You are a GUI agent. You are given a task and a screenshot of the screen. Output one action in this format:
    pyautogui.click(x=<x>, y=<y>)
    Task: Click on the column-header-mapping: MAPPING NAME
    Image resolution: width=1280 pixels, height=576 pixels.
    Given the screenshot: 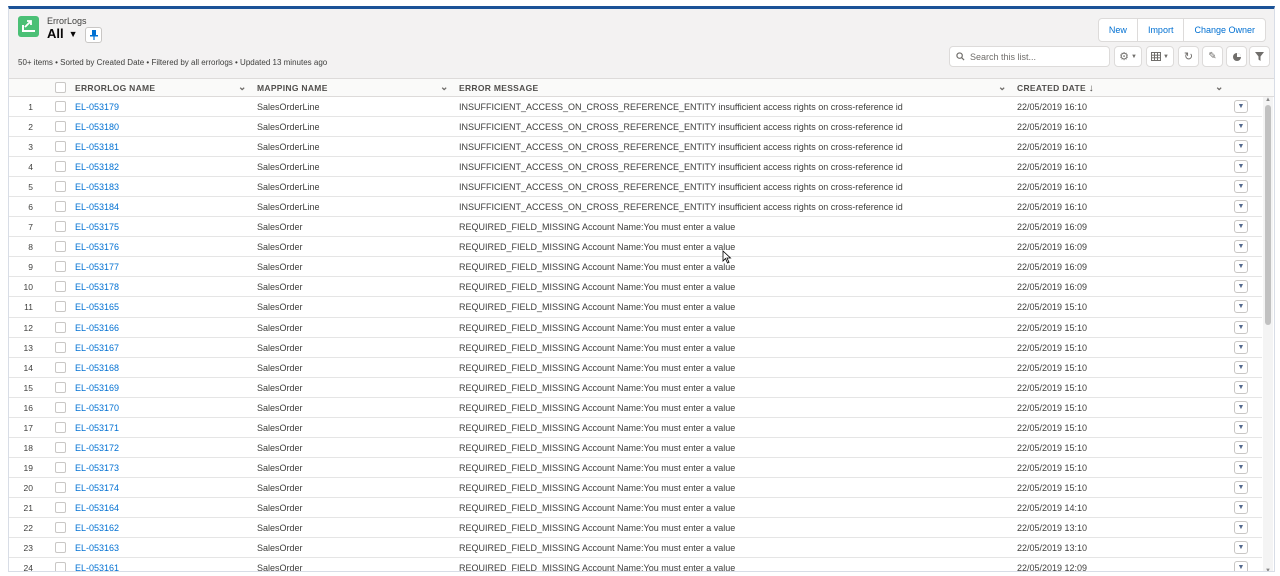 What is the action you would take?
    pyautogui.click(x=292, y=88)
    